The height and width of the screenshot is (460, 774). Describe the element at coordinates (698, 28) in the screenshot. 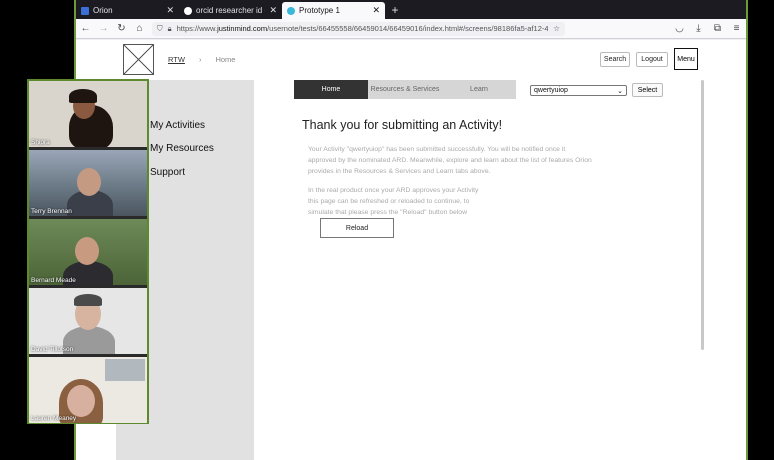

I see `downloads-icon: ⤓` at that location.